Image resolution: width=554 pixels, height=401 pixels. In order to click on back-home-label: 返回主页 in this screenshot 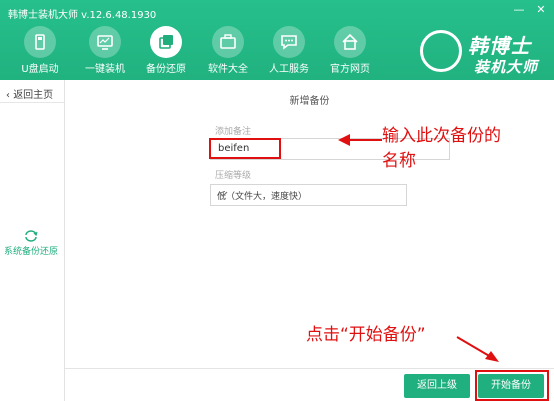, I will do `click(33, 95)`.